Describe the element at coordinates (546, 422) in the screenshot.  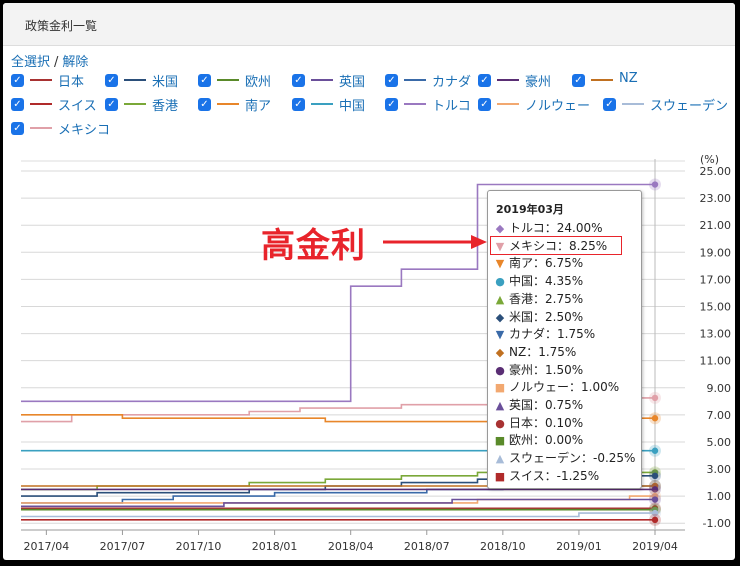
I see `tooltip-row-text: 日本：0.10%` at that location.